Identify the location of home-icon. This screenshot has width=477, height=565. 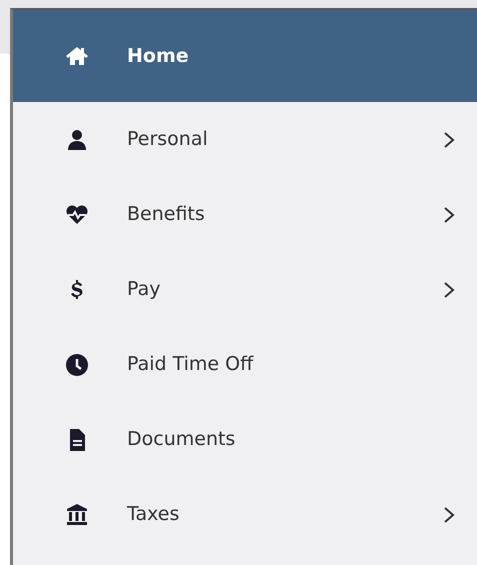
(77, 56).